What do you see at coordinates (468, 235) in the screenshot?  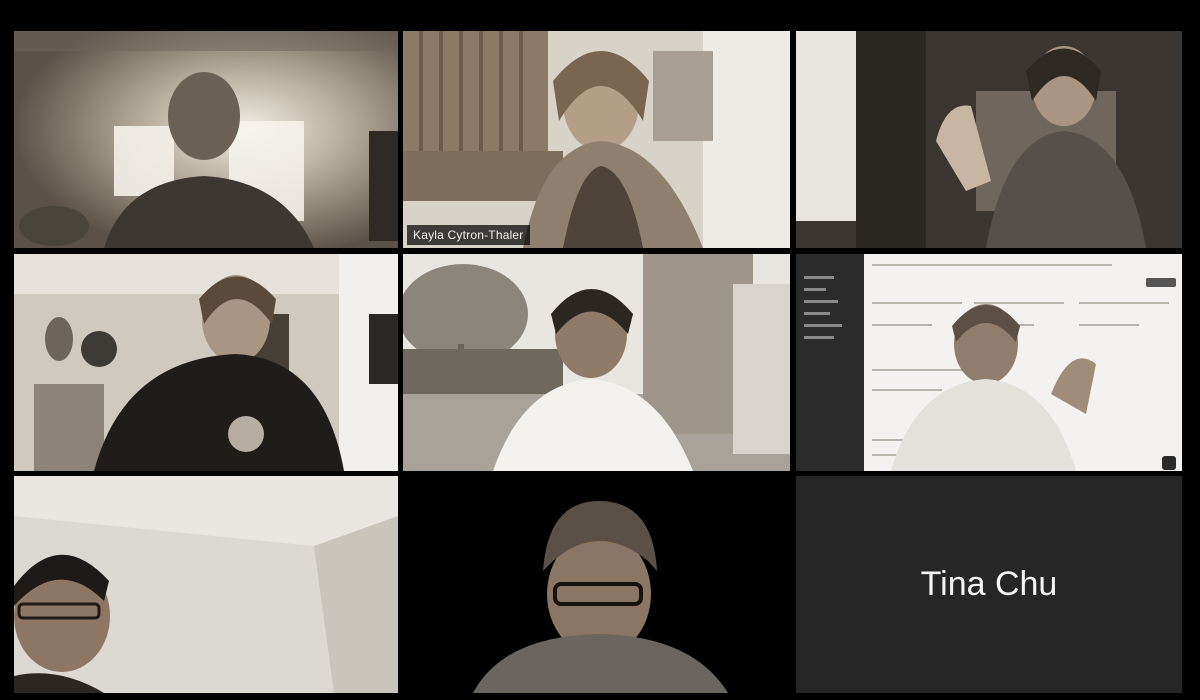 I see `participant-name-label: Kayla Cytron-Thaler` at bounding box center [468, 235].